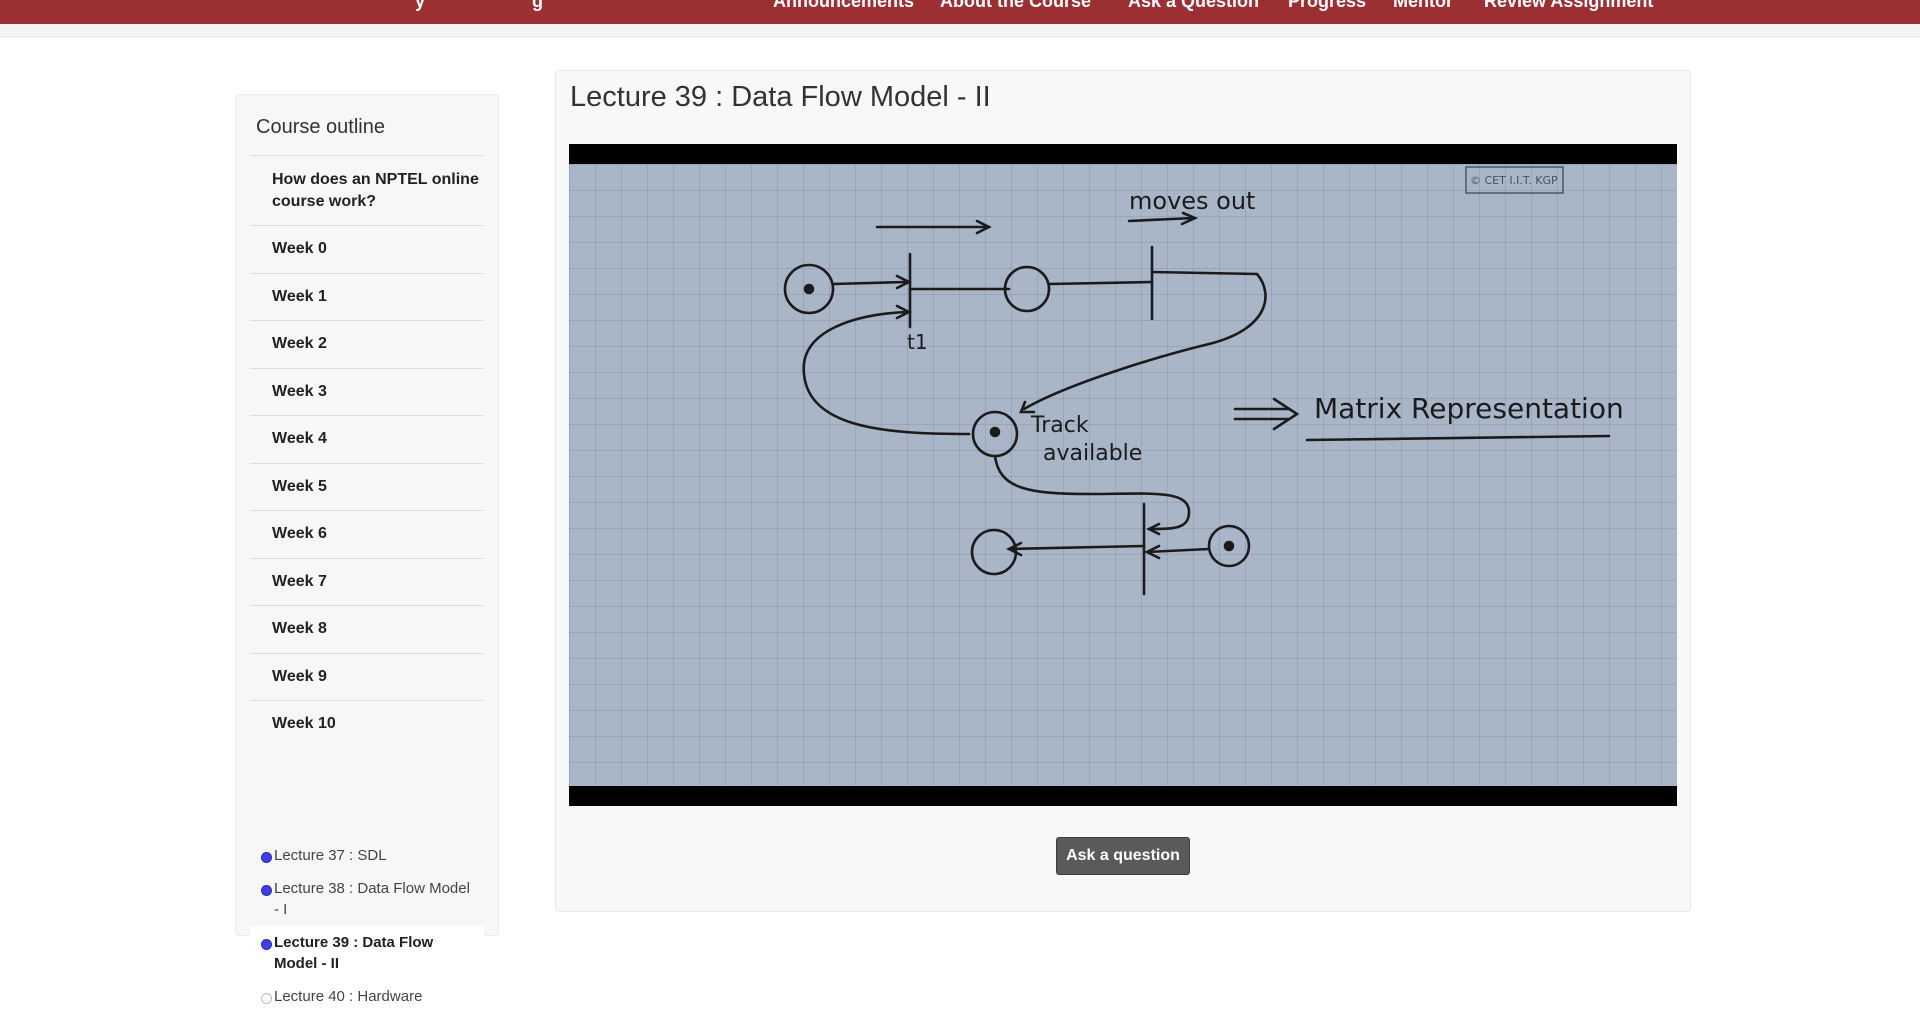 The height and width of the screenshot is (1013, 1920). I want to click on track-label: Track, so click(1059, 425).